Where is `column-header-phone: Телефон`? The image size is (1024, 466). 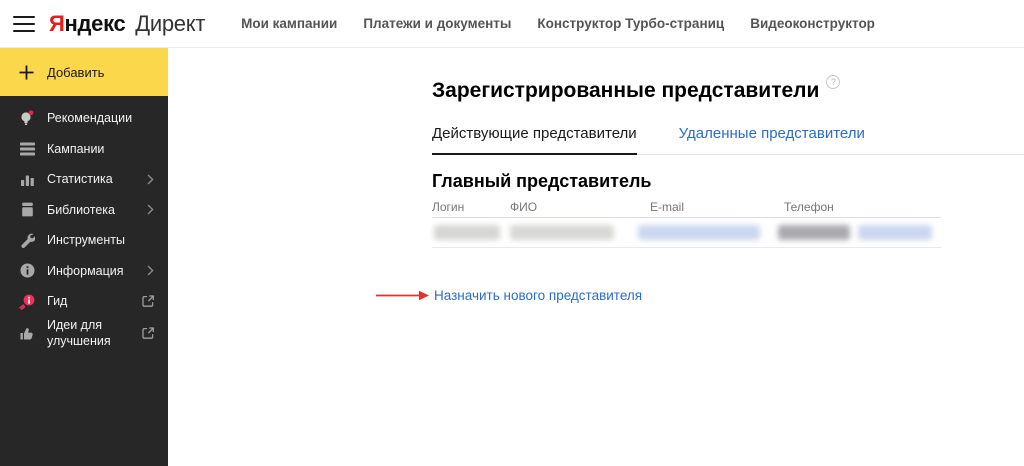
column-header-phone: Телефон is located at coordinates (809, 207).